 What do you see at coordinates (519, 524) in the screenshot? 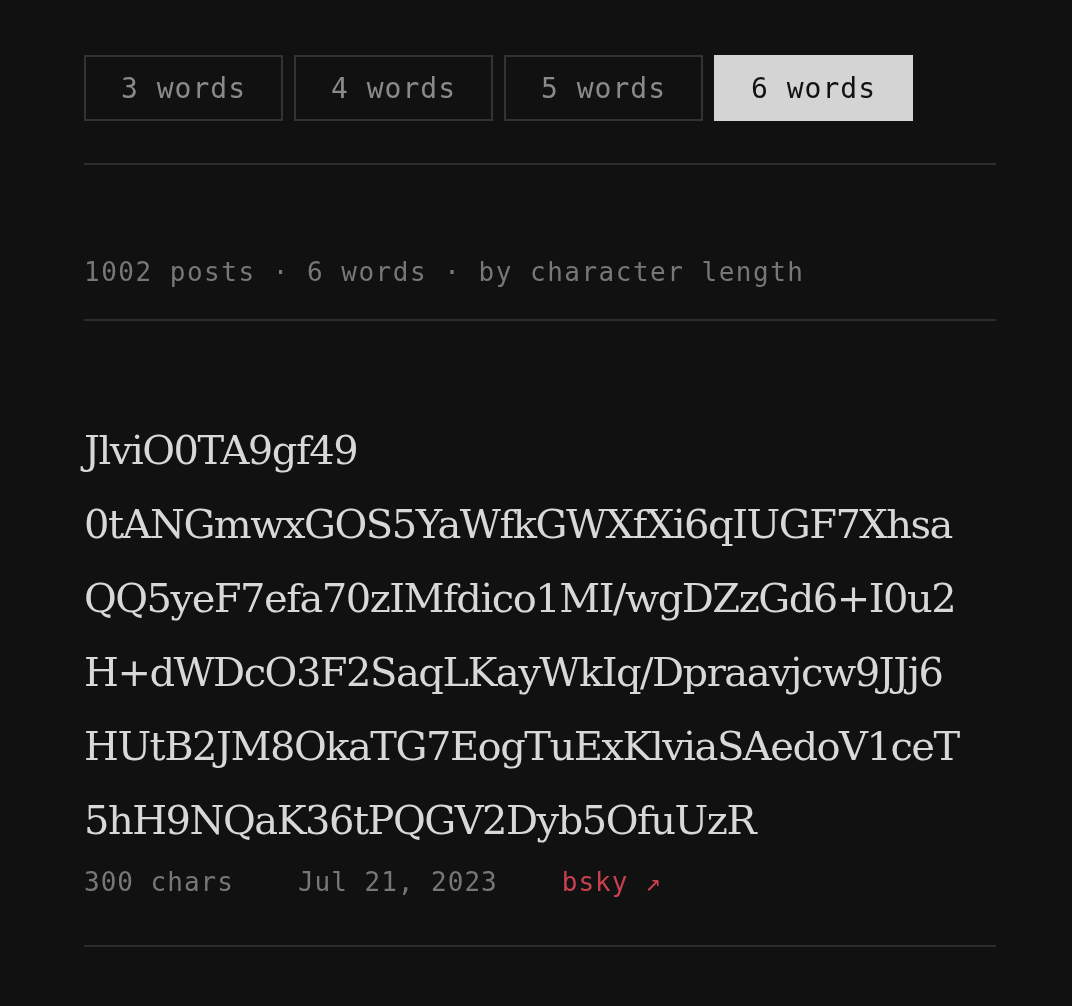
I see `post-text-line: 0tANGmwxGOS5YaWfkGWXfXi6qIUGF7Xhsa` at bounding box center [519, 524].